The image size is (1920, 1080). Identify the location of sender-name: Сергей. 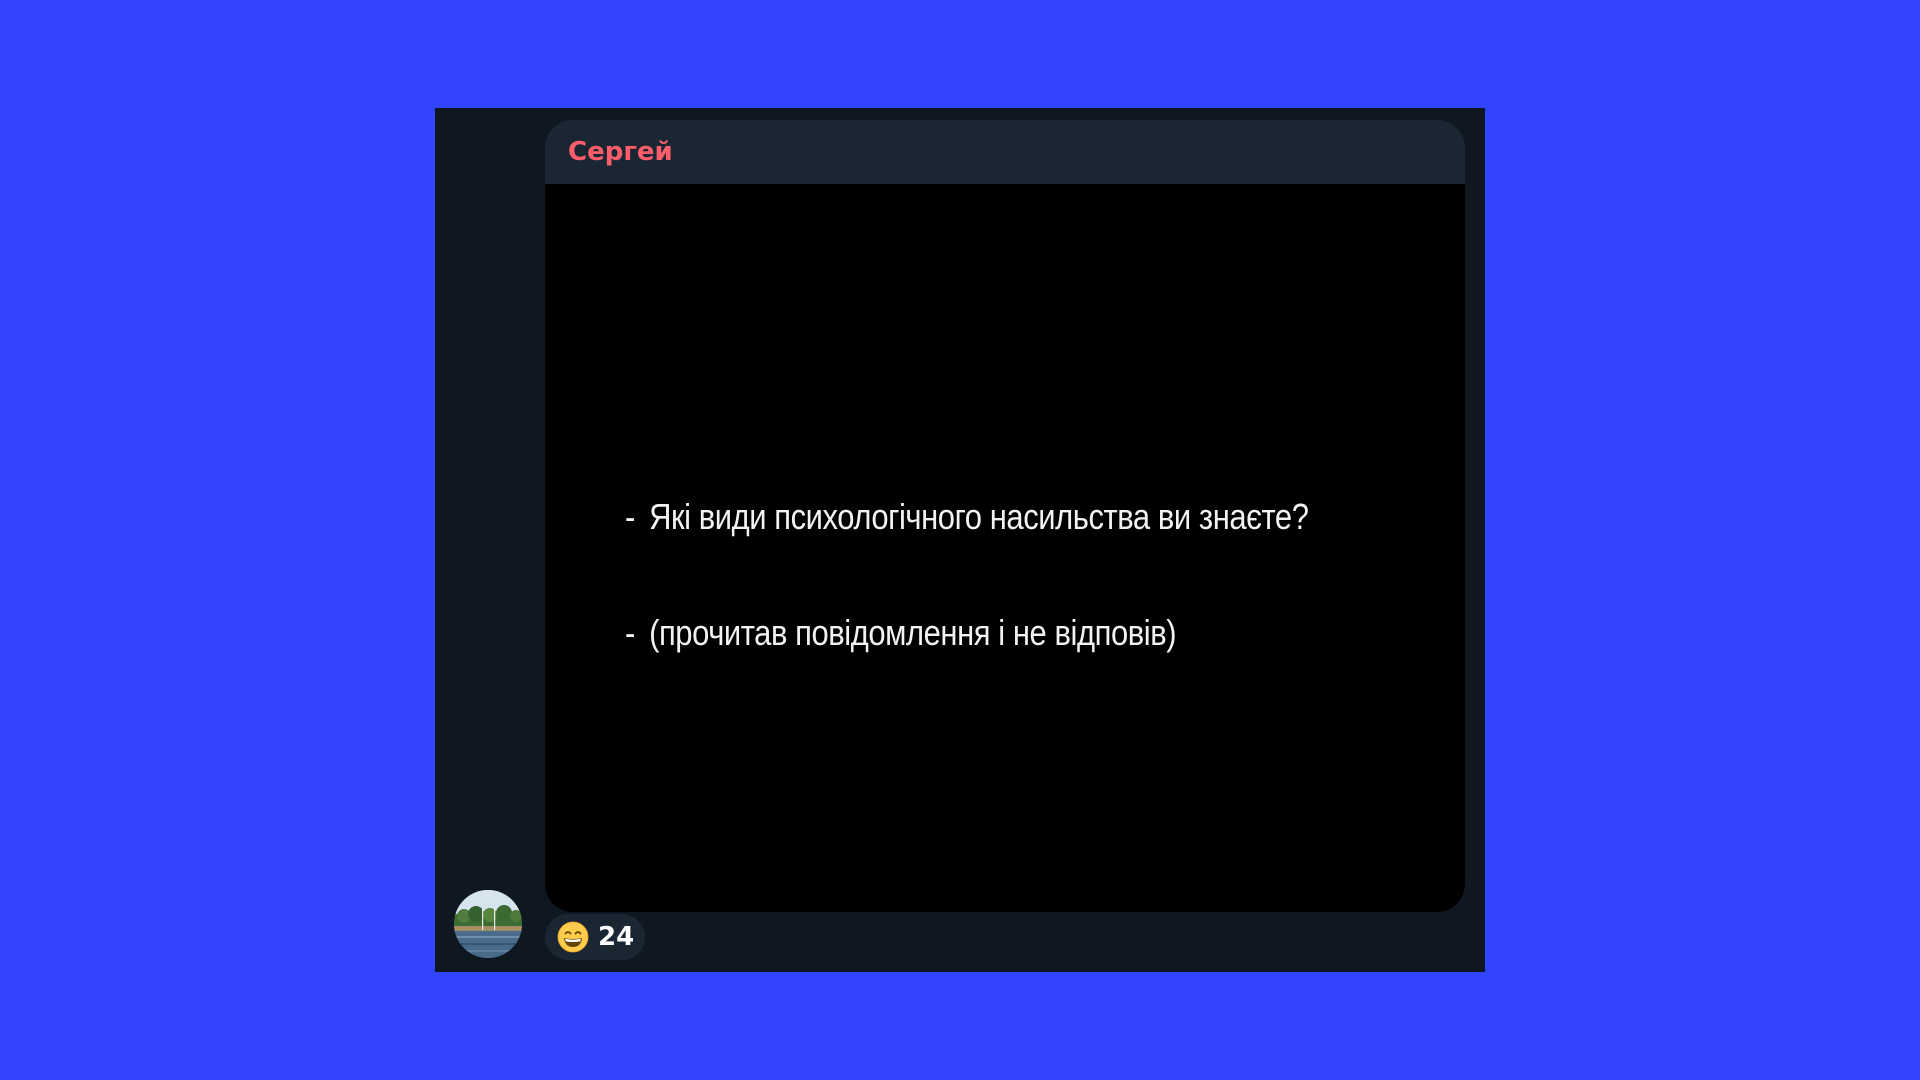
(620, 152).